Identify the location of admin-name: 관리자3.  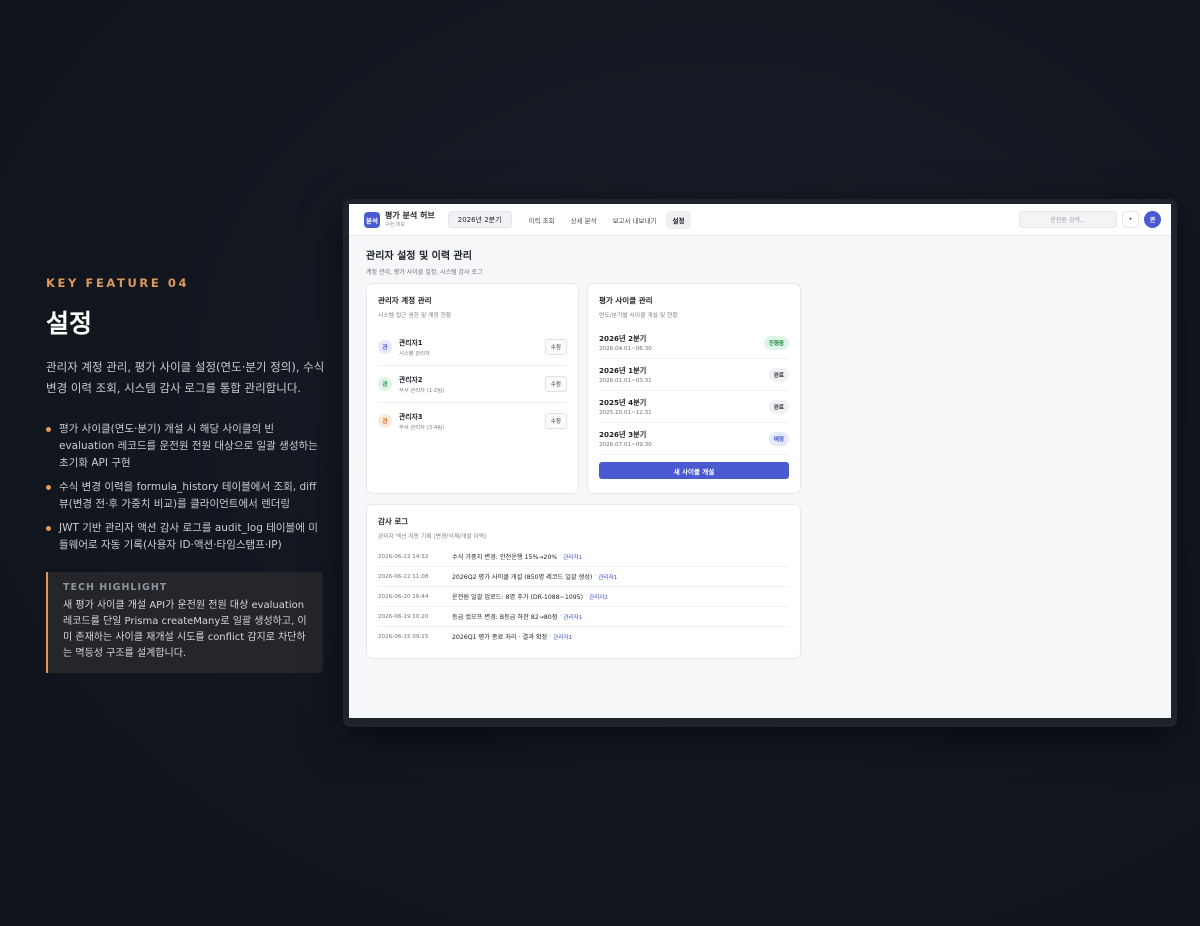
(411, 417).